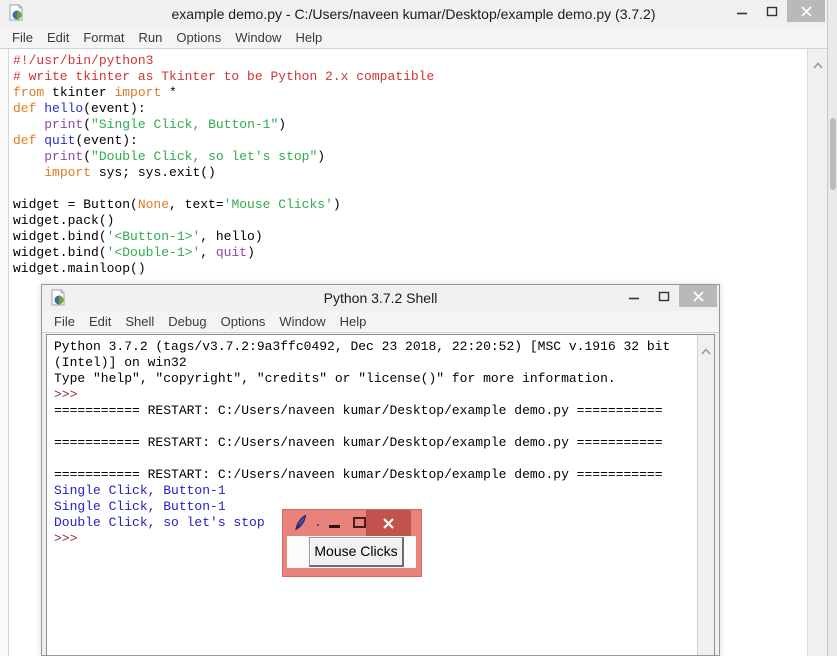 Image resolution: width=837 pixels, height=656 pixels. I want to click on editor-menubar: File Edit Format Run Options Window Help, so click(413, 38).